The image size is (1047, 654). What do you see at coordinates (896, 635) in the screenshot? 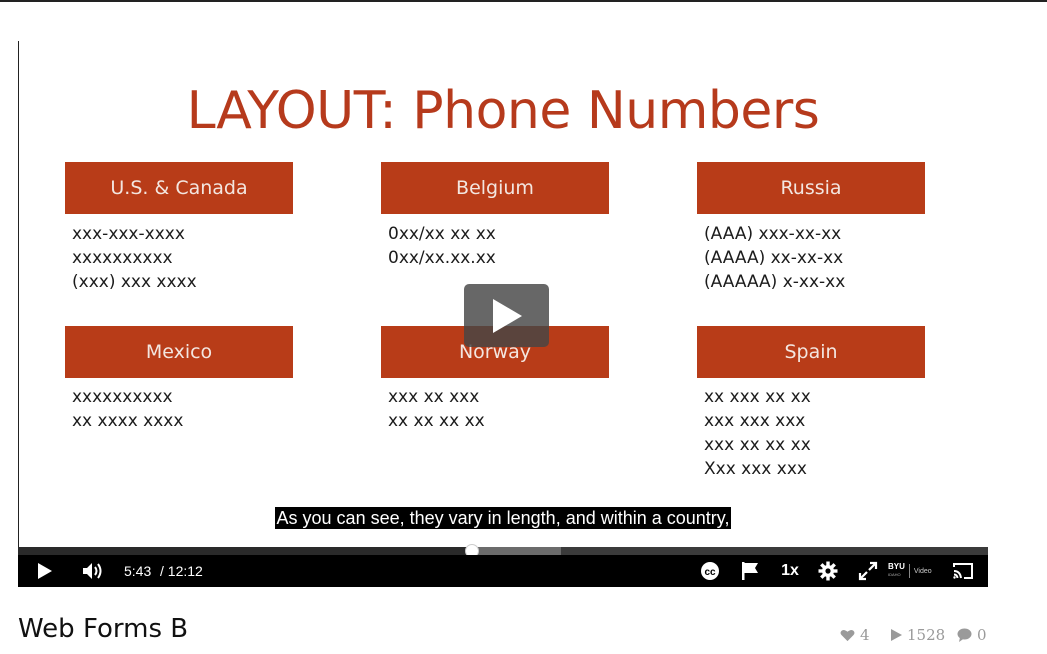
I see `play-count-icon` at bounding box center [896, 635].